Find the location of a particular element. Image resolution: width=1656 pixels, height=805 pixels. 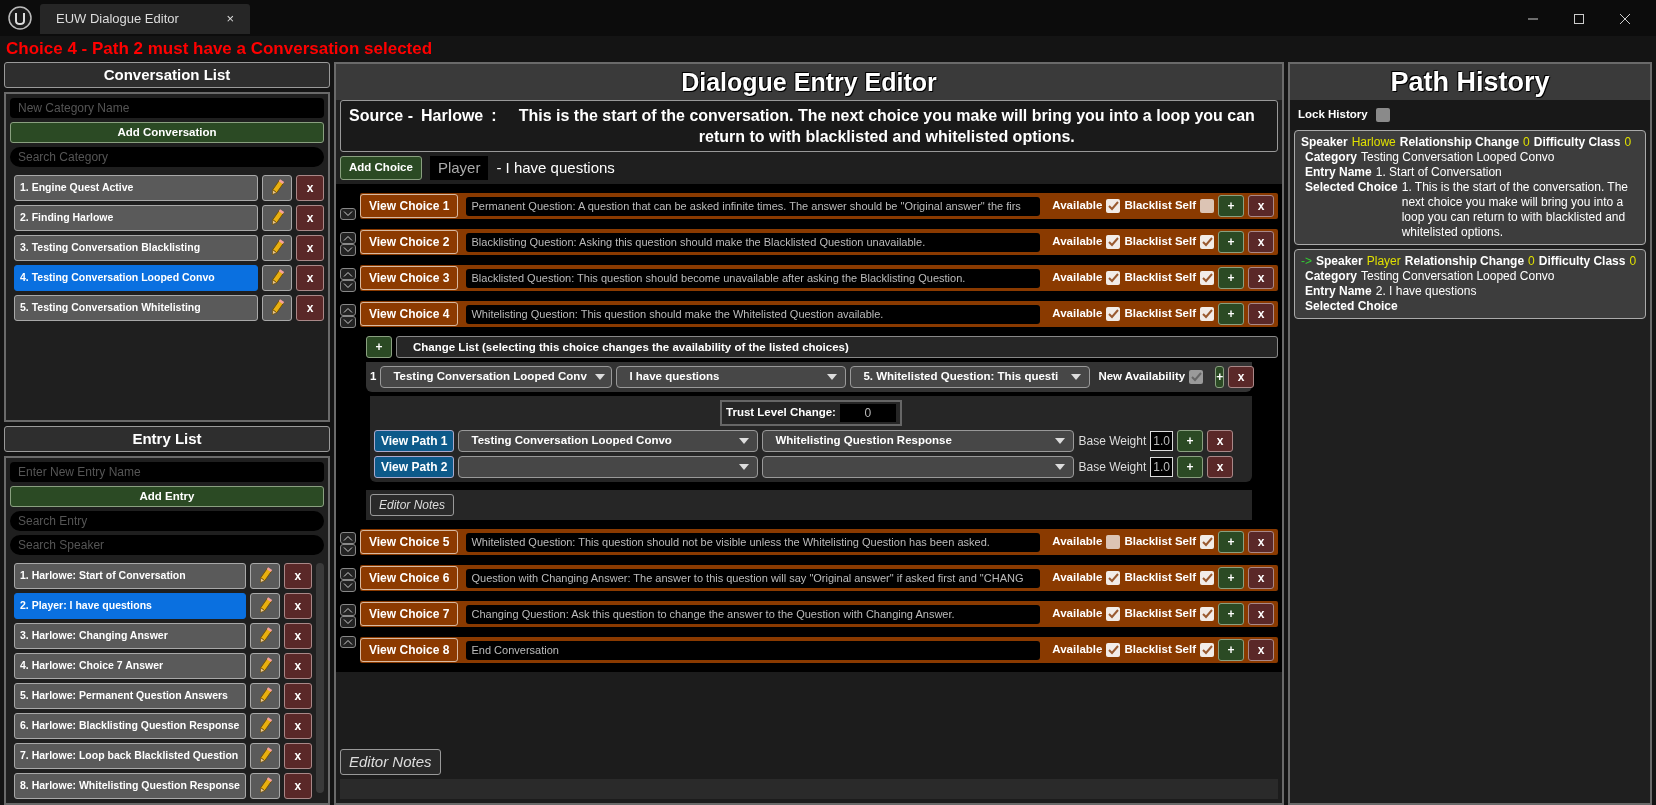

choice-text-field: Whitelisting Question: This question should make the Whitelisted Question available. is located at coordinates (753, 314).